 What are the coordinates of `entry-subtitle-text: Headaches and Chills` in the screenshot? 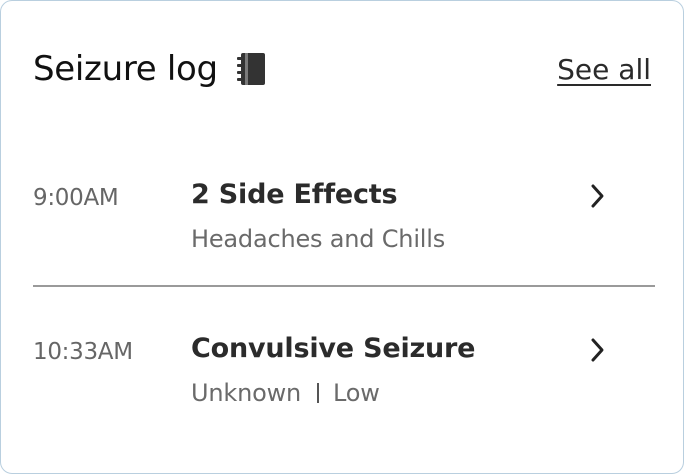 It's located at (318, 239).